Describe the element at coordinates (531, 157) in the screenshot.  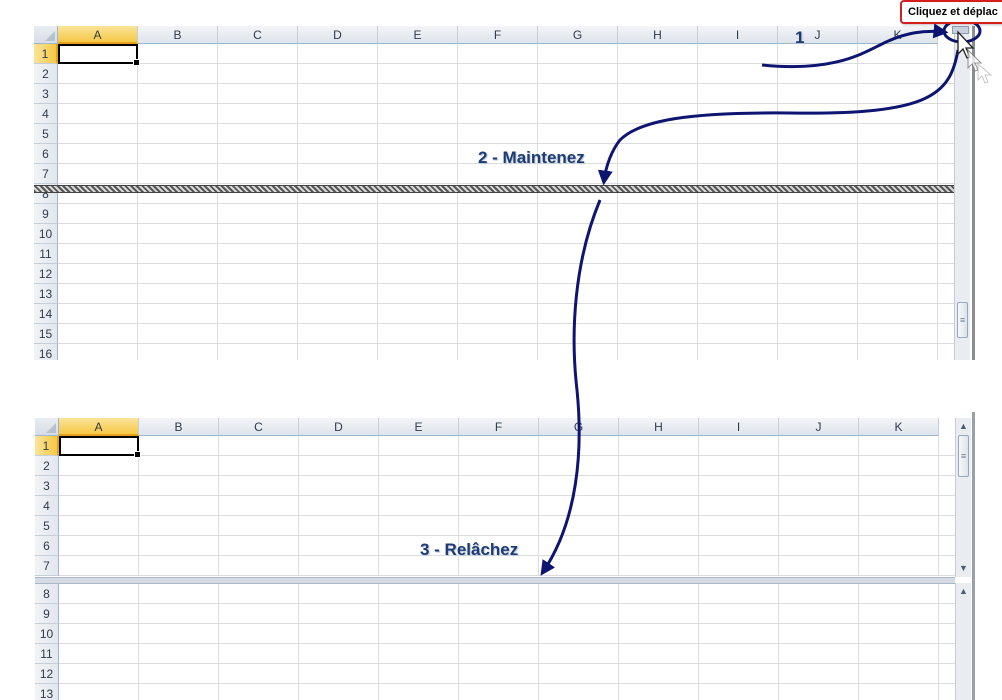
I see `step-2-label: 2 - Maintenez` at that location.